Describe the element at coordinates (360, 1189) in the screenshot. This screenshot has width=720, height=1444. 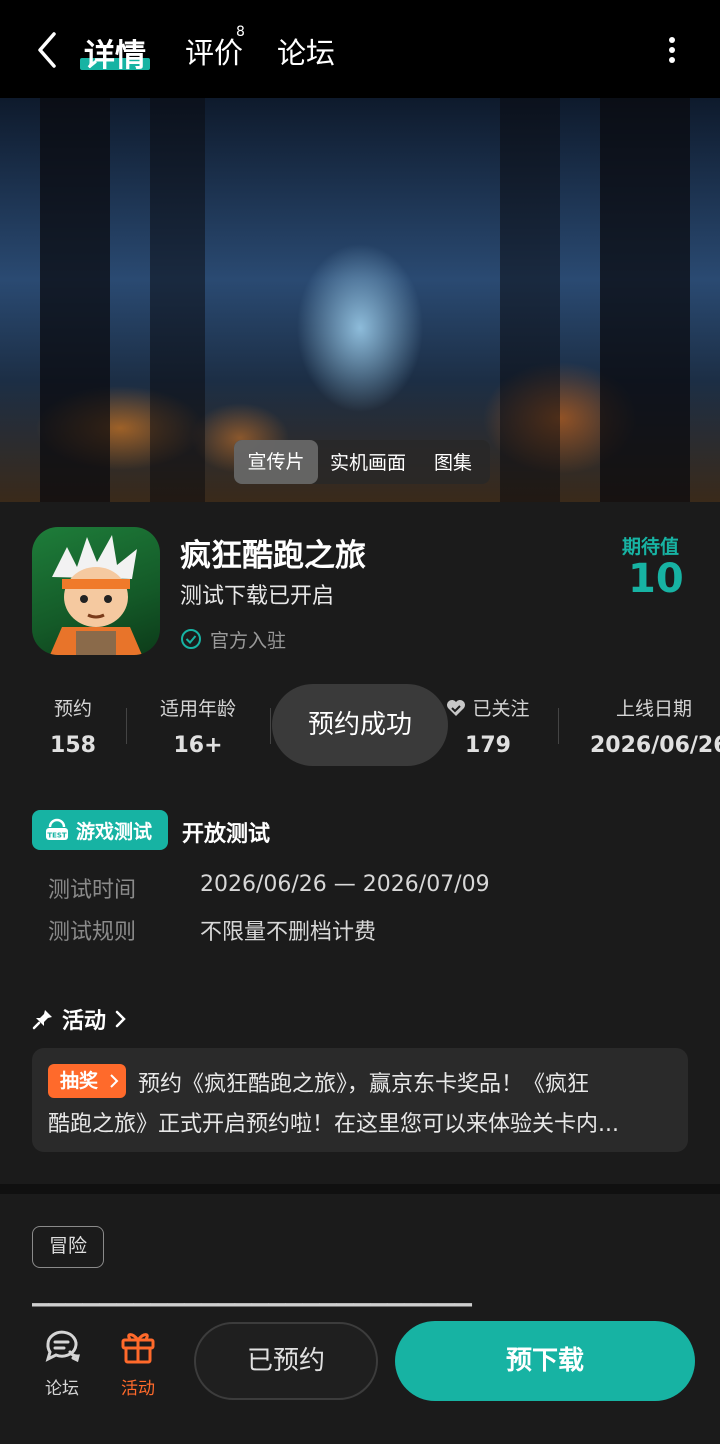
I see `section-separator` at that location.